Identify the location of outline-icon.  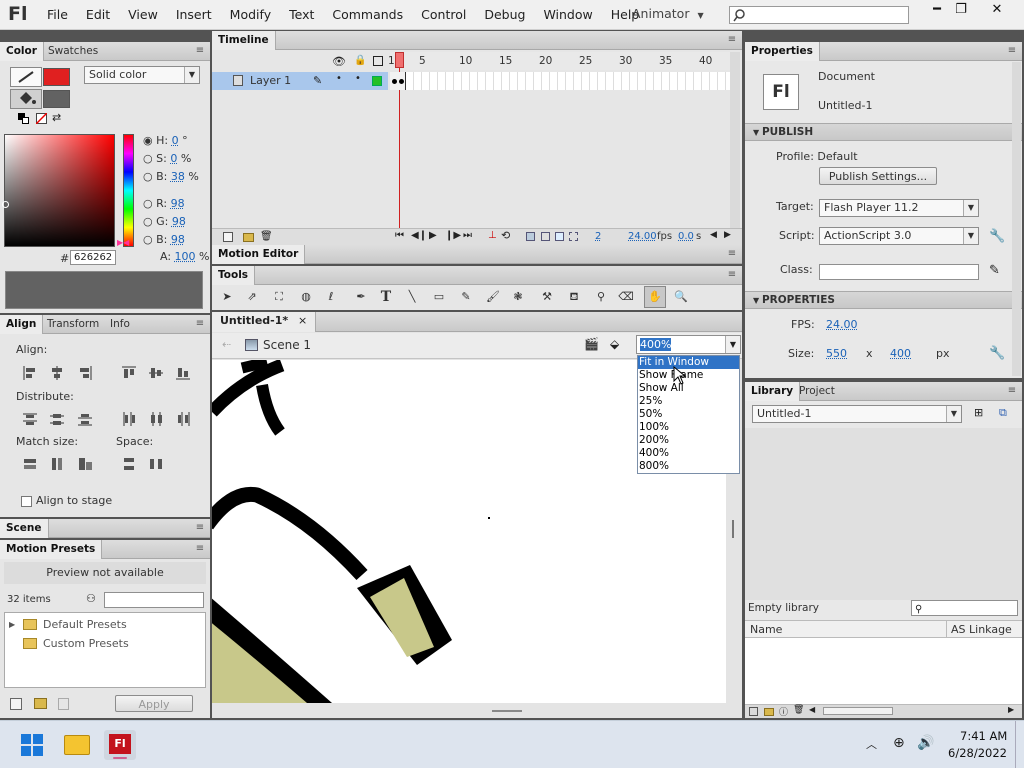
(378, 61).